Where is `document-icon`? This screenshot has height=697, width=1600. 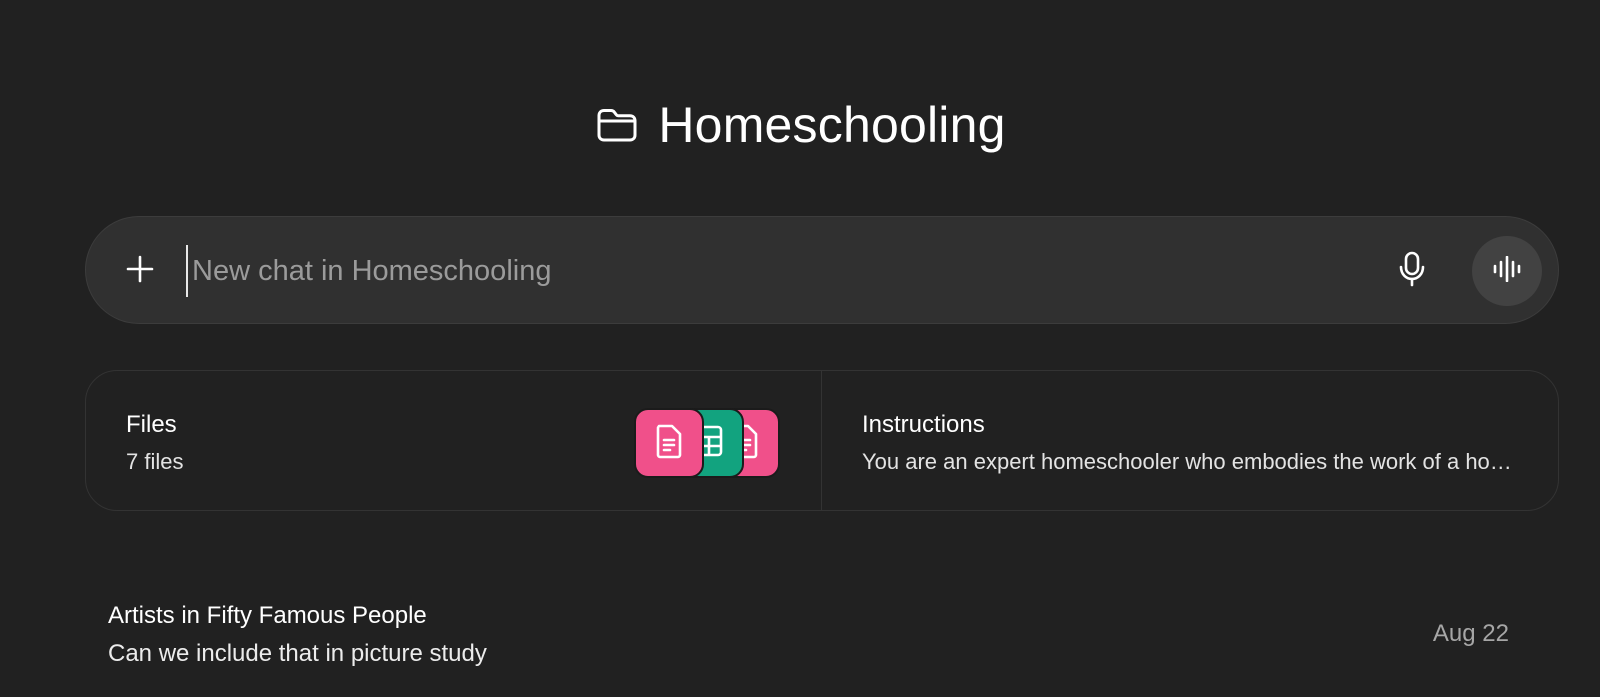
document-icon is located at coordinates (669, 443).